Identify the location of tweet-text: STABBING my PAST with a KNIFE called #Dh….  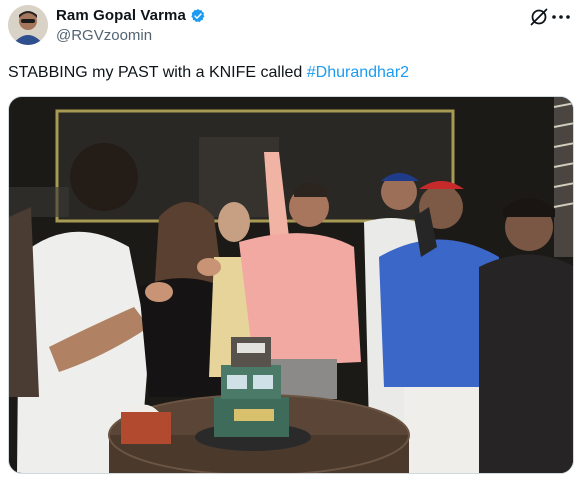
(208, 73).